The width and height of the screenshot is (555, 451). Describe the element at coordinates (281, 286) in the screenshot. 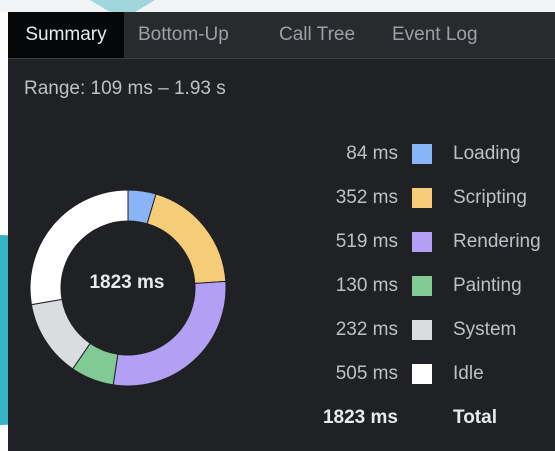

I see `legend-row-painting: 130 ms Painting` at that location.